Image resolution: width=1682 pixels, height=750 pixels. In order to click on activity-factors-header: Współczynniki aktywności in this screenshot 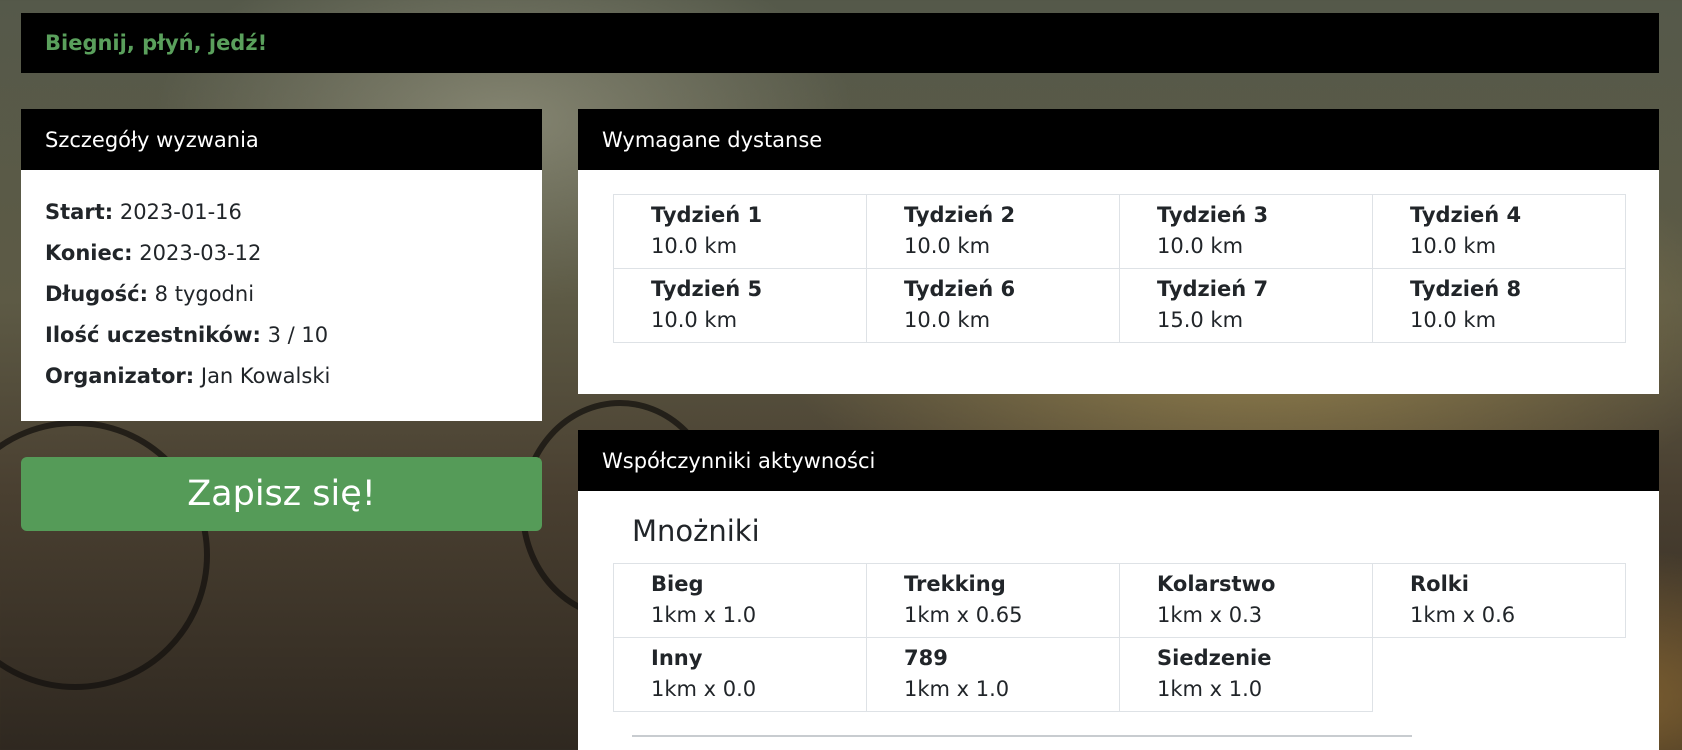, I will do `click(1118, 460)`.